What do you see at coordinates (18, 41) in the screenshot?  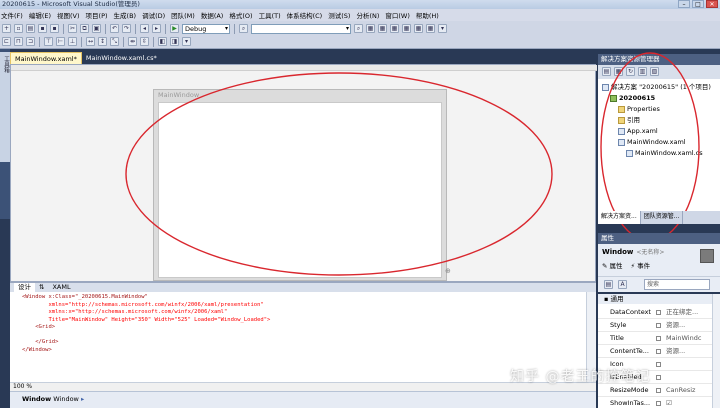 I see `align-center-icon: ⊓` at bounding box center [18, 41].